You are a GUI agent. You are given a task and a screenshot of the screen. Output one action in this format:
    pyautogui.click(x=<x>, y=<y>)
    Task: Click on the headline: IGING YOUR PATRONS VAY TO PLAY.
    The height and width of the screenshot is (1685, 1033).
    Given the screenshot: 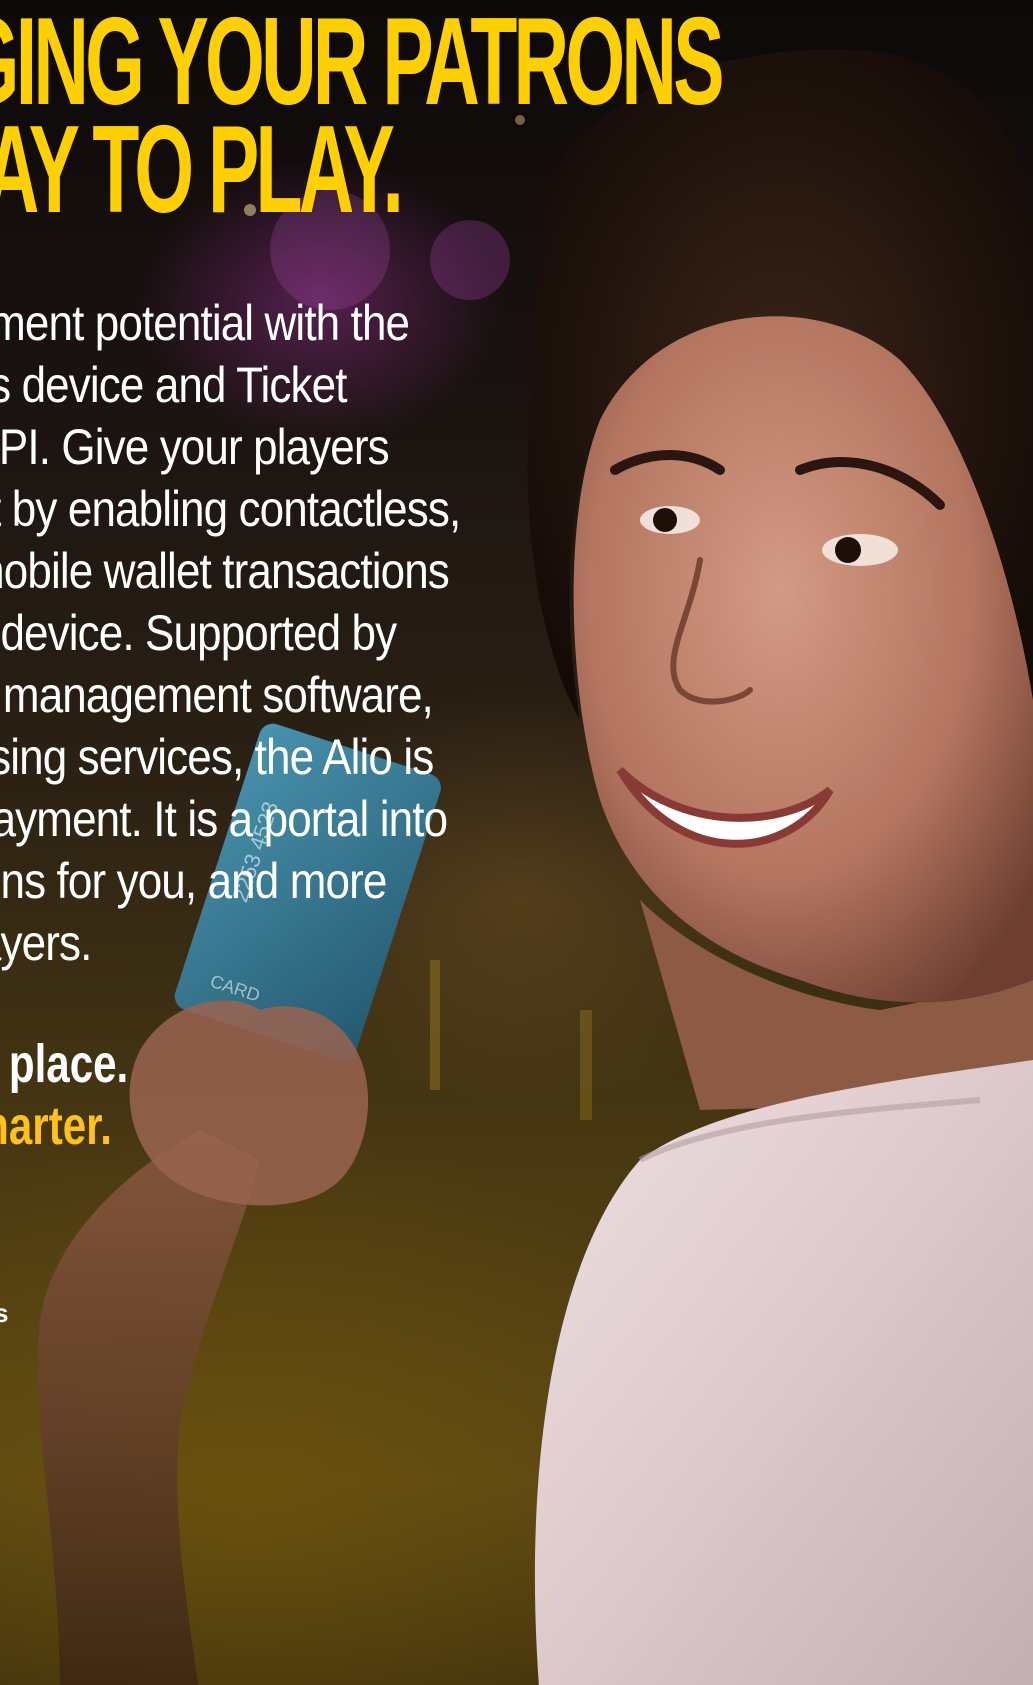 What is the action you would take?
    pyautogui.click(x=362, y=119)
    